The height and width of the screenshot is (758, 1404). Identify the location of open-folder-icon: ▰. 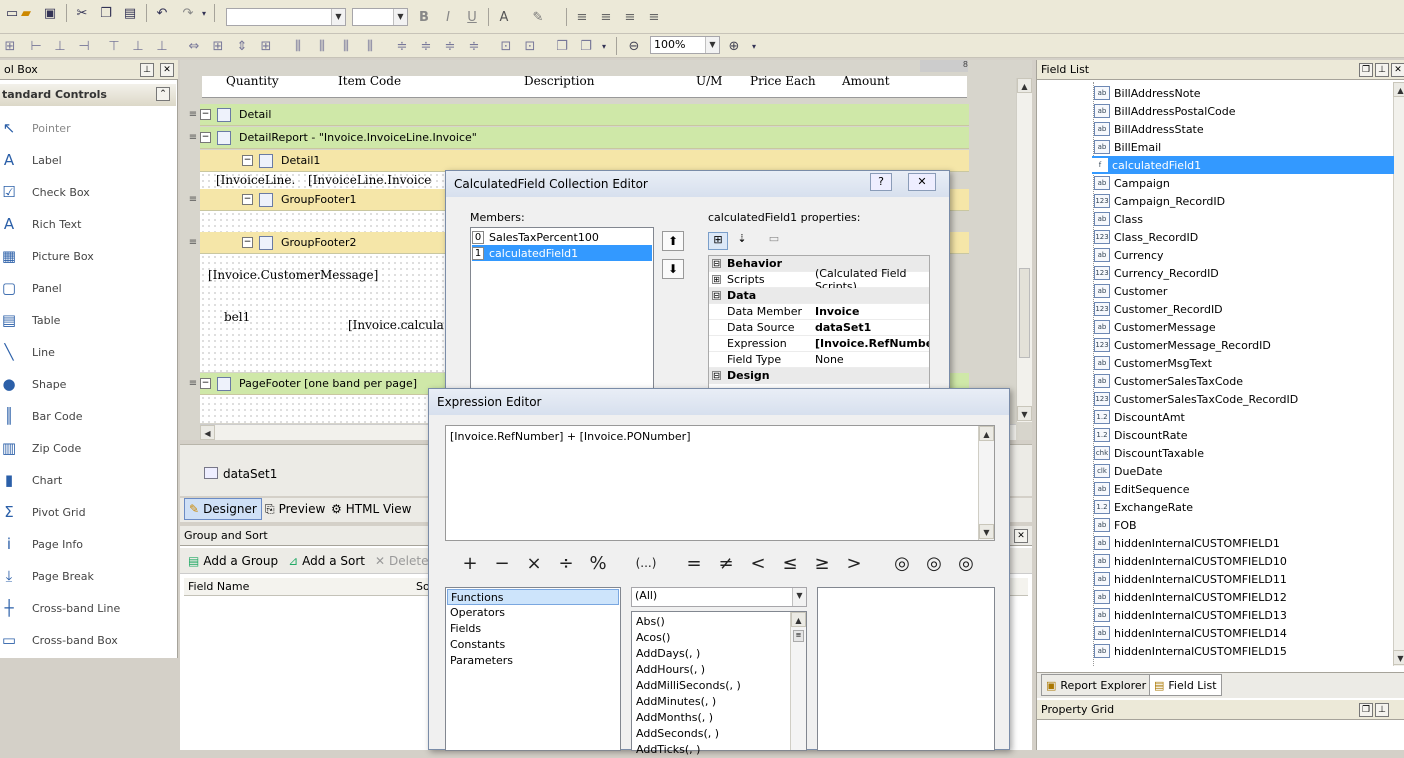
(26, 13).